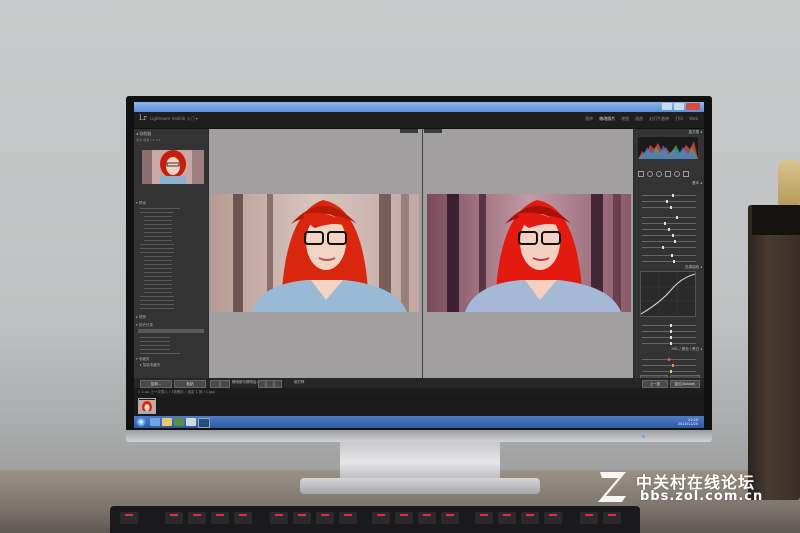  Describe the element at coordinates (225, 384) in the screenshot. I see `before-after-view-icon` at that location.